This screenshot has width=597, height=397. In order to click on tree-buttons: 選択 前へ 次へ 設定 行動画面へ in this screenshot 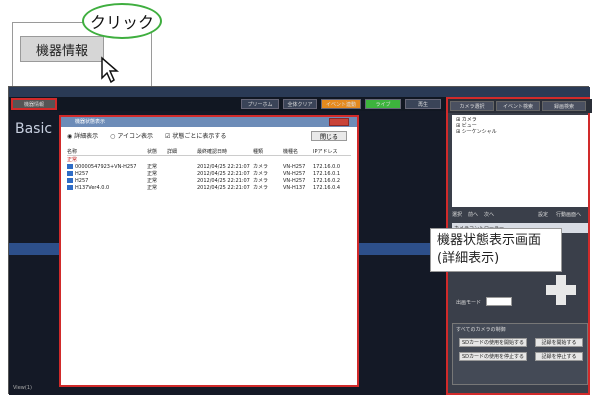, I will do `click(520, 215)`.